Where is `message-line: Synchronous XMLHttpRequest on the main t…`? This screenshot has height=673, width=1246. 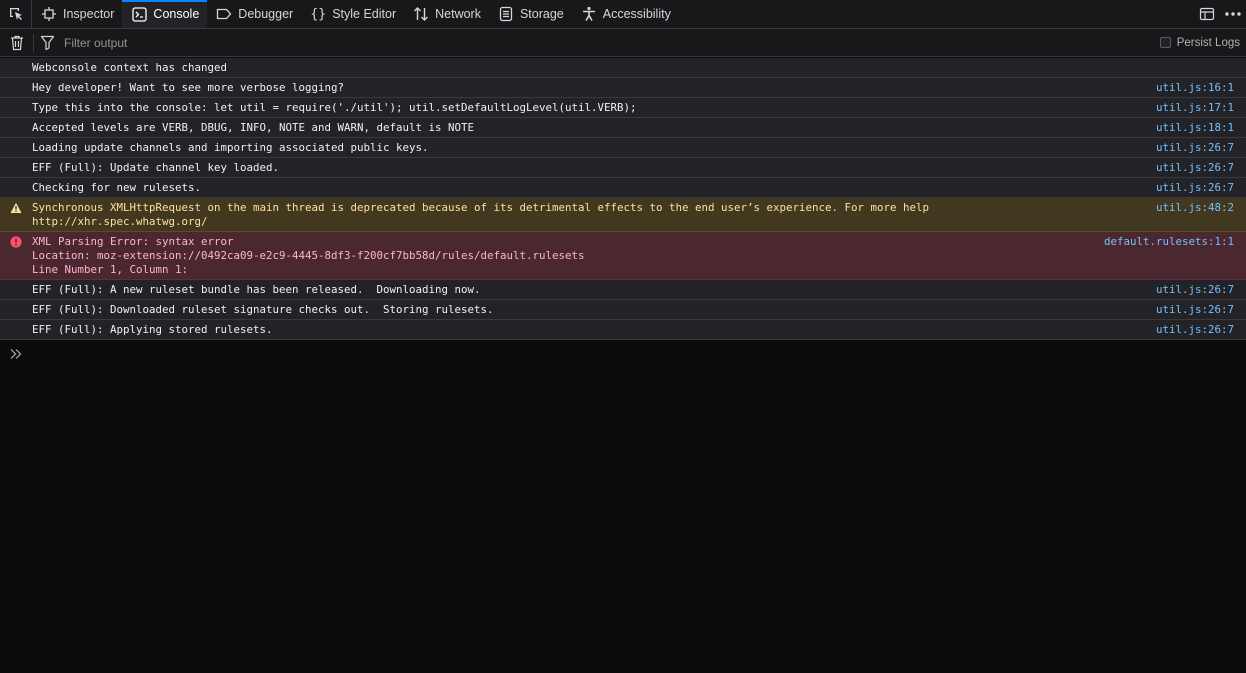
message-line: Synchronous XMLHttpRequest on the main t… is located at coordinates (481, 207).